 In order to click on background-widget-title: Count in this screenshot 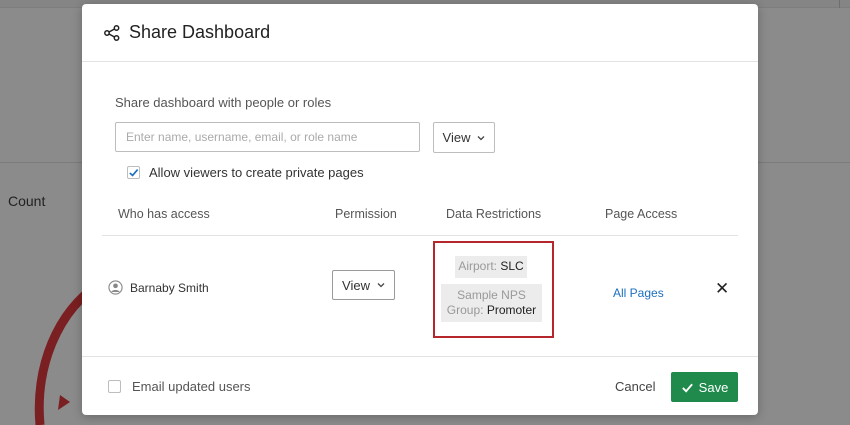, I will do `click(27, 201)`.